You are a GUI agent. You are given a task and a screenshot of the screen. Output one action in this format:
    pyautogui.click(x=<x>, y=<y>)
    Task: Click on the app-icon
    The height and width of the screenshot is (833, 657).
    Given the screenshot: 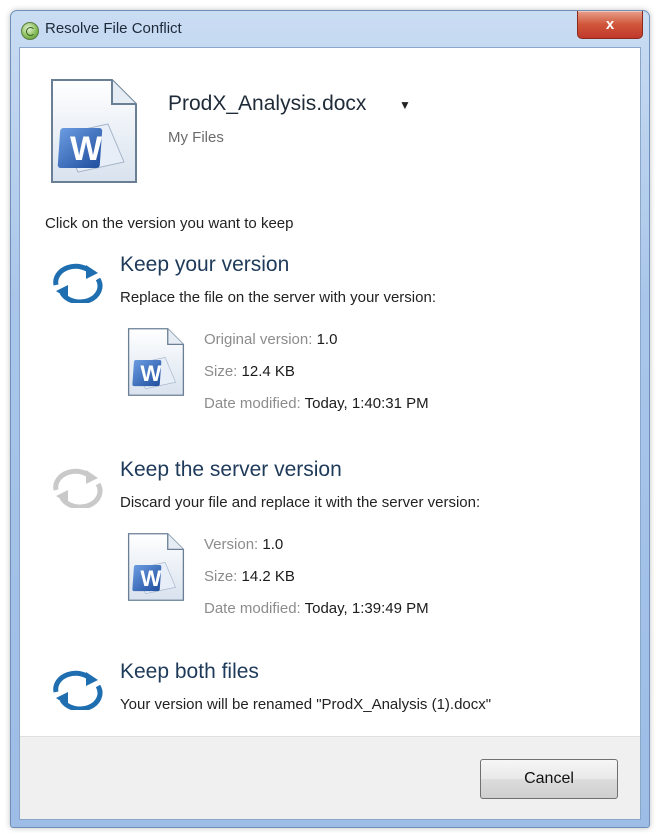 What is the action you would take?
    pyautogui.click(x=30, y=31)
    